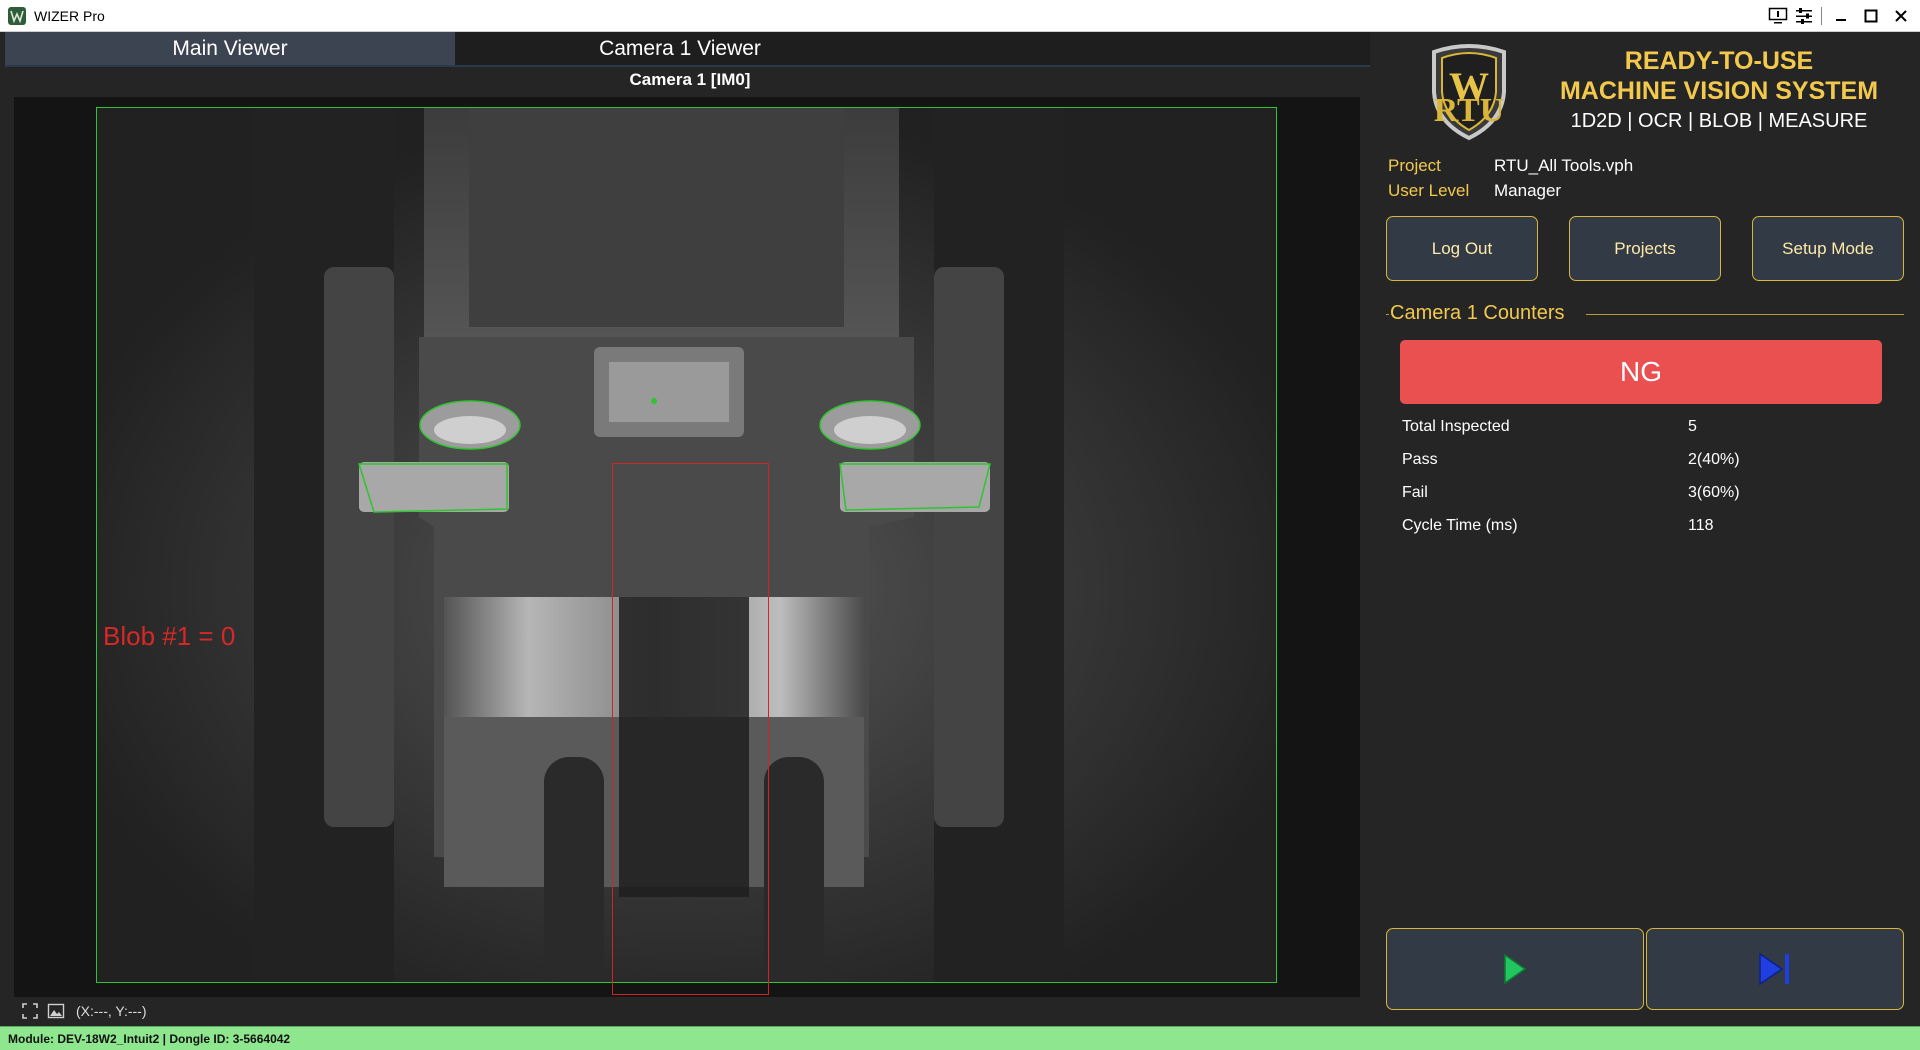 This screenshot has width=1920, height=1050. Describe the element at coordinates (1645, 248) in the screenshot. I see `projects-button: Projects` at that location.